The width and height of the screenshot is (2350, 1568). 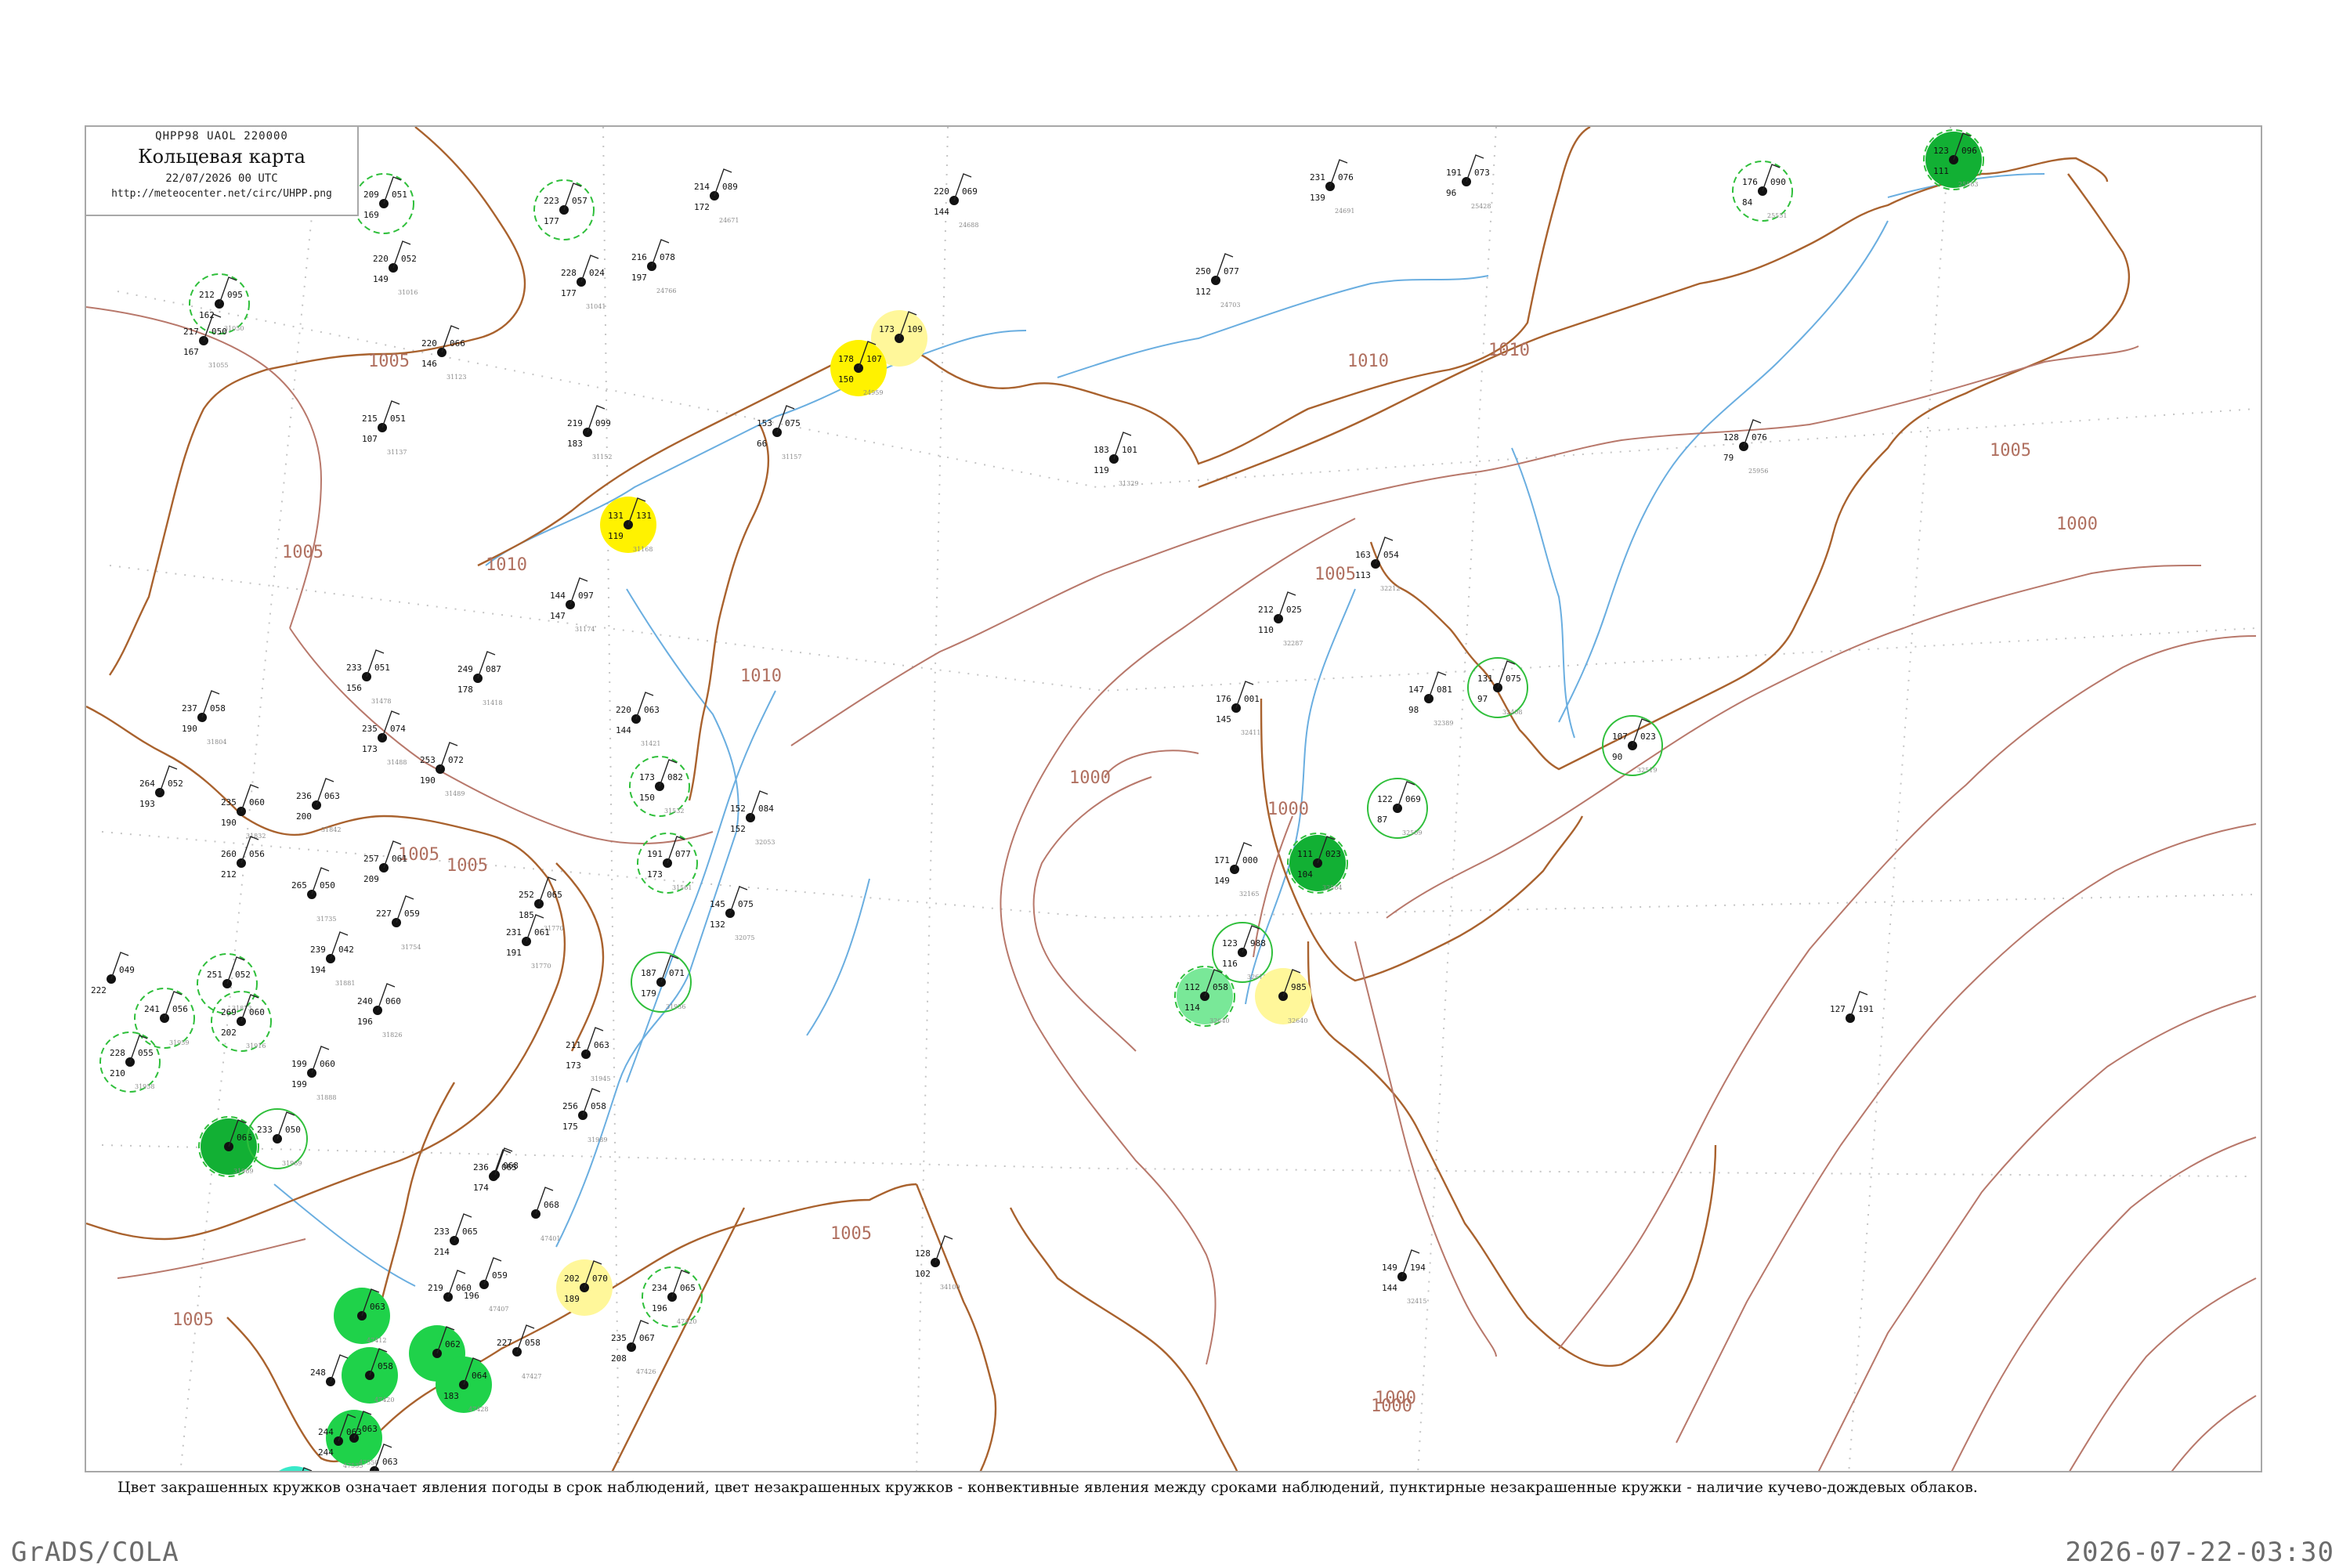 What do you see at coordinates (528, 942) in the screenshot?
I see `station-plot: 231 061 191 31770` at bounding box center [528, 942].